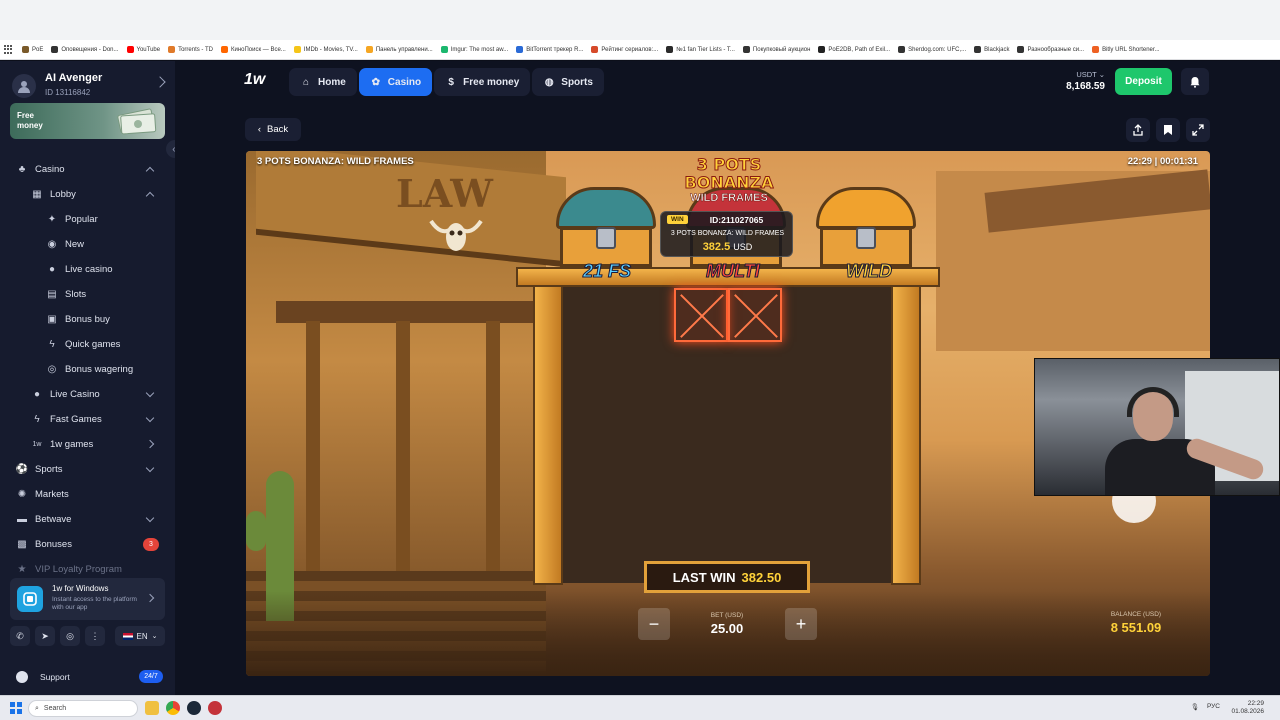 The width and height of the screenshot is (1280, 720). Describe the element at coordinates (70, 636) in the screenshot. I see `instagram-icon: ◎` at that location.